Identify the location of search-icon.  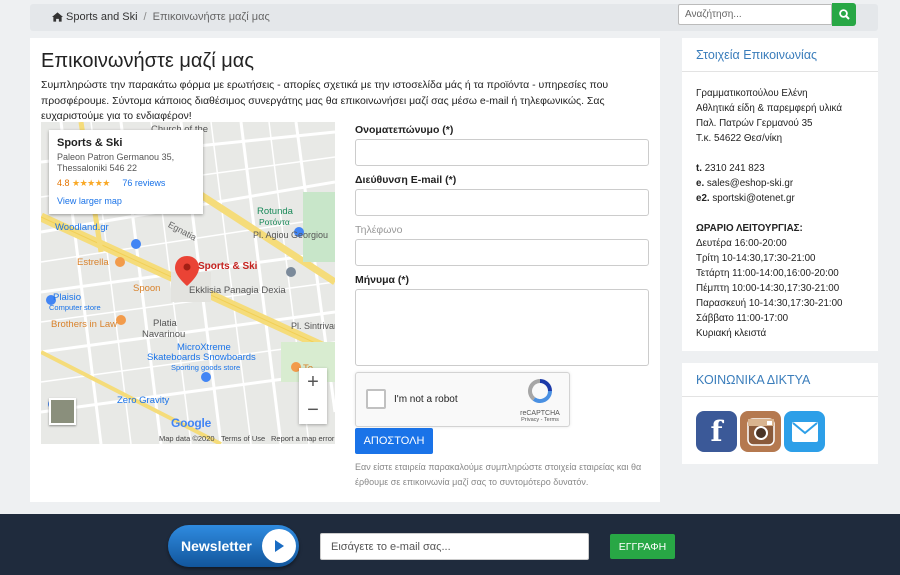
(844, 14).